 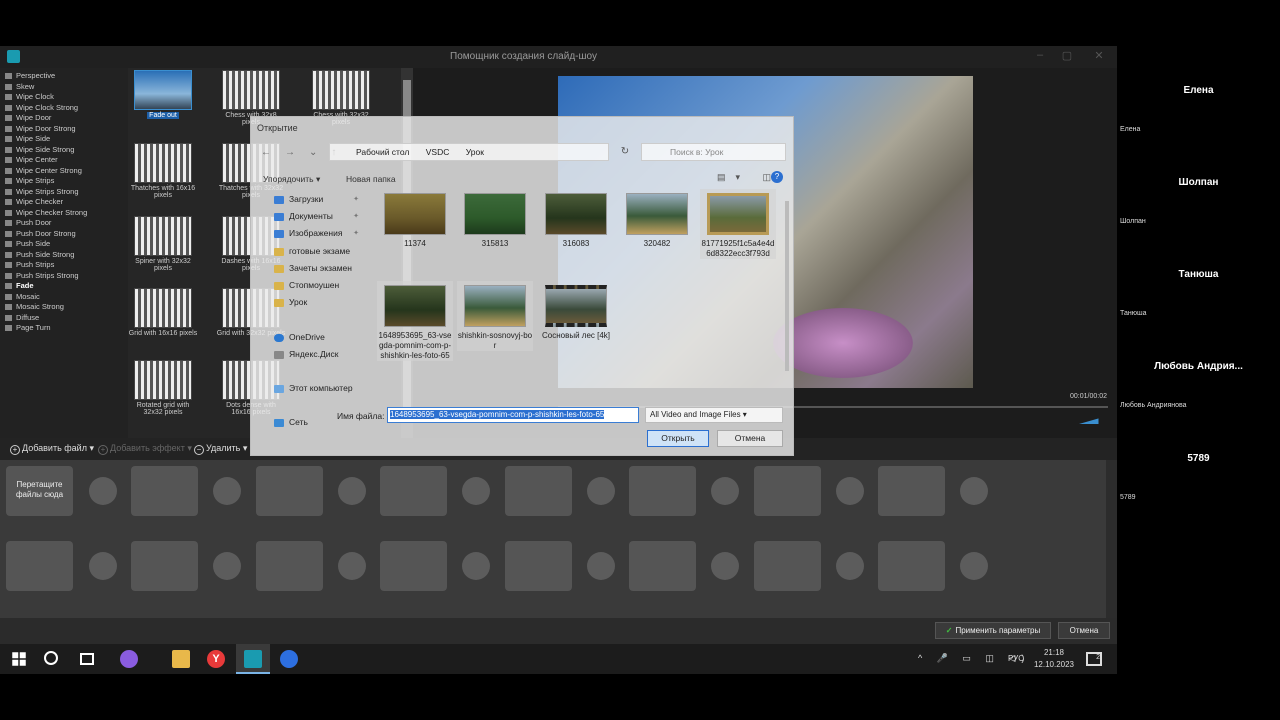 What do you see at coordinates (576, 311) in the screenshot?
I see `file-item: Сосновый лес [4k]` at bounding box center [576, 311].